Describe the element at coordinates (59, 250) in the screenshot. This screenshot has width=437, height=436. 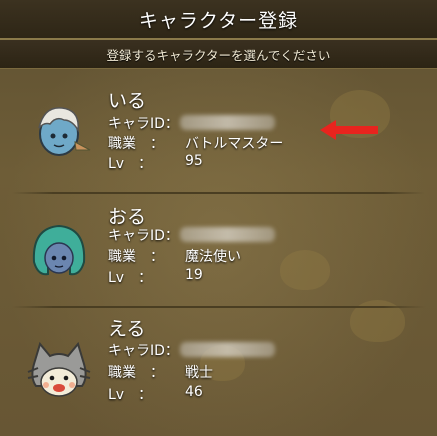
I see `green-haired-character-icon` at that location.